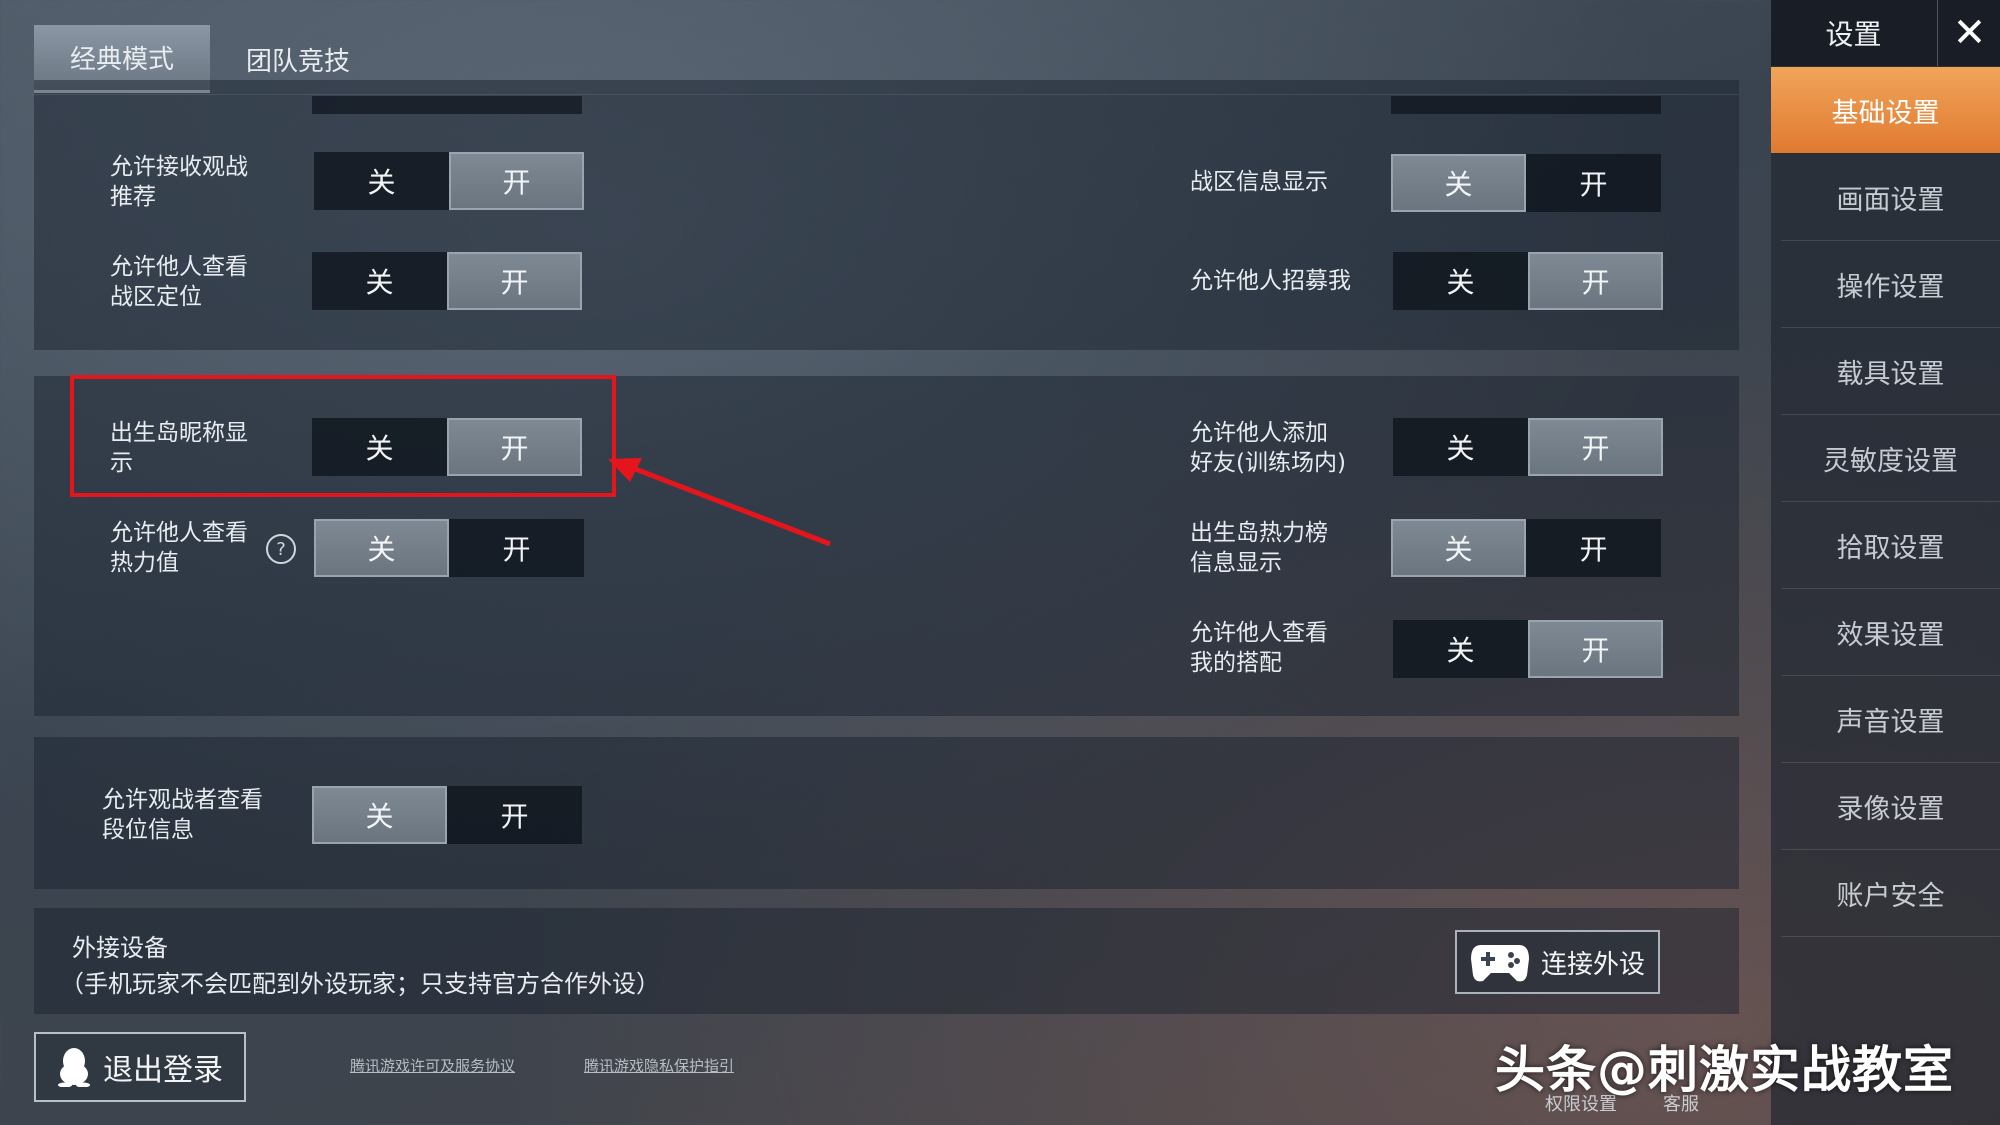 The height and width of the screenshot is (1125, 2000). I want to click on sidebar-item-sound: 声音设置, so click(1890, 719).